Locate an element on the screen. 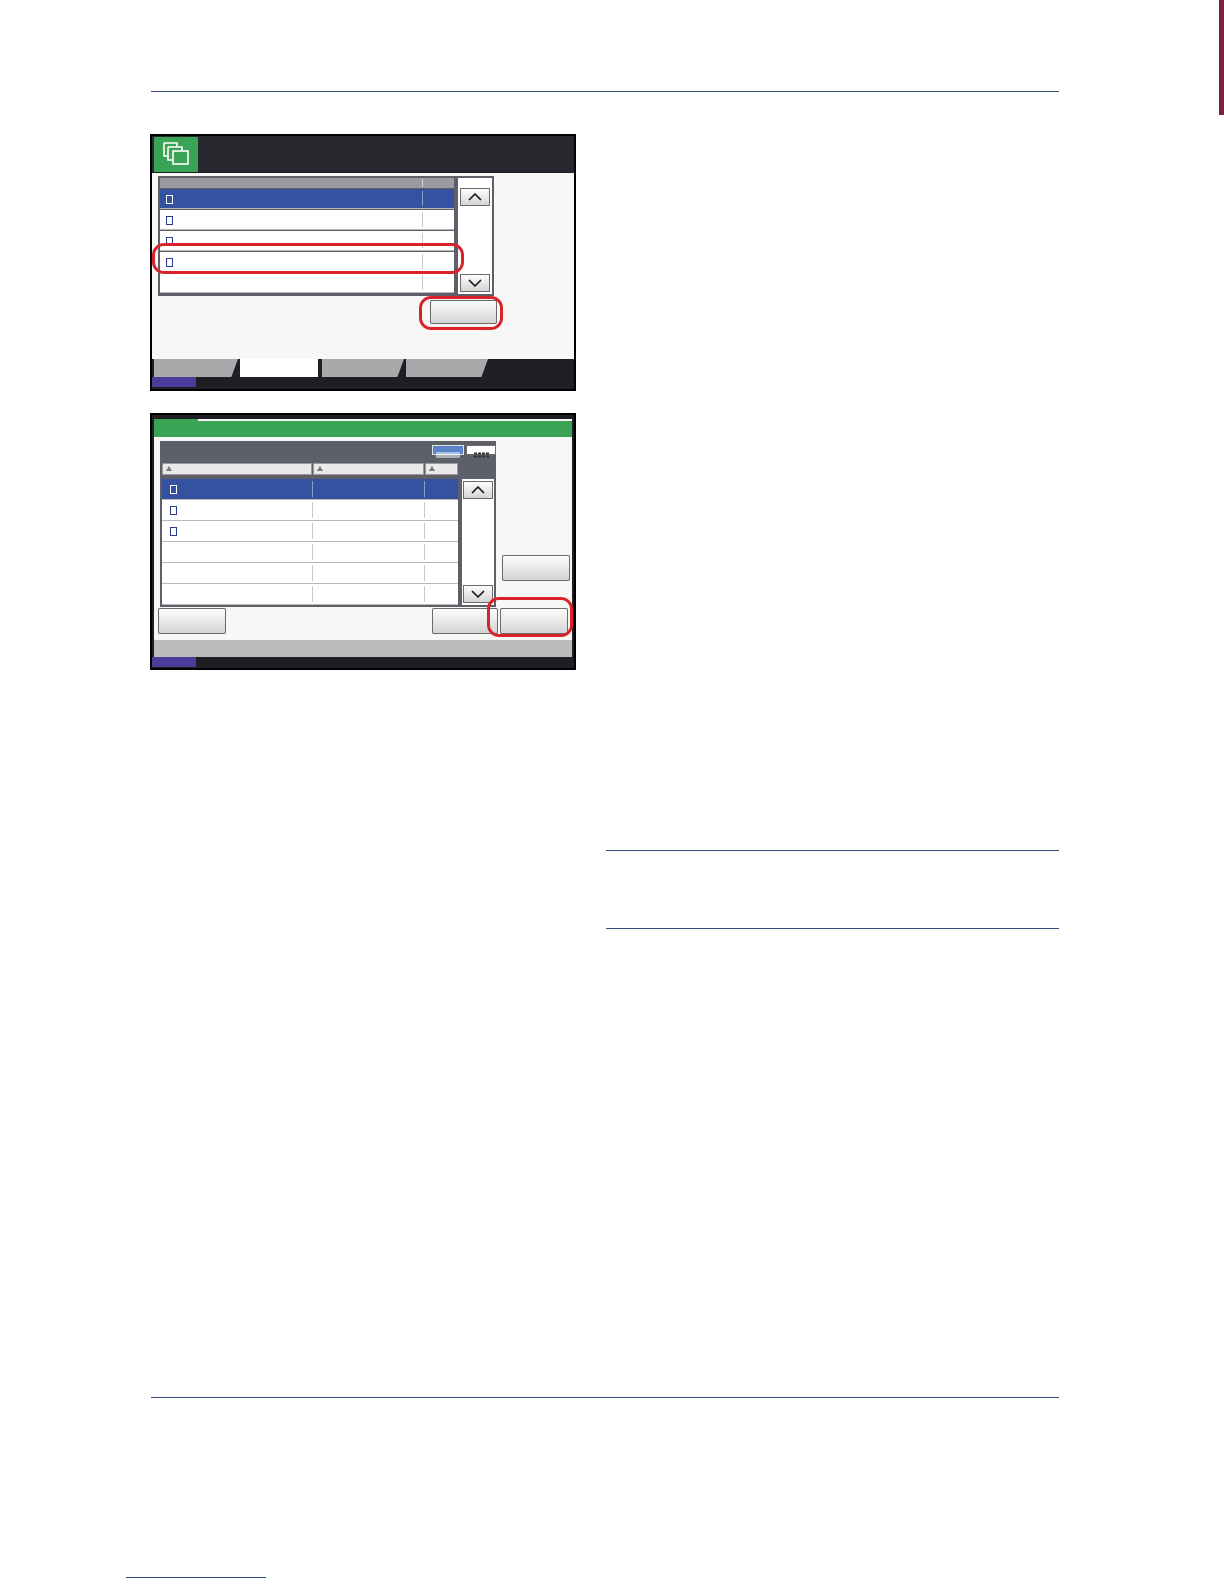 This screenshot has width=1224, height=1584. list-view-icon is located at coordinates (448, 455).